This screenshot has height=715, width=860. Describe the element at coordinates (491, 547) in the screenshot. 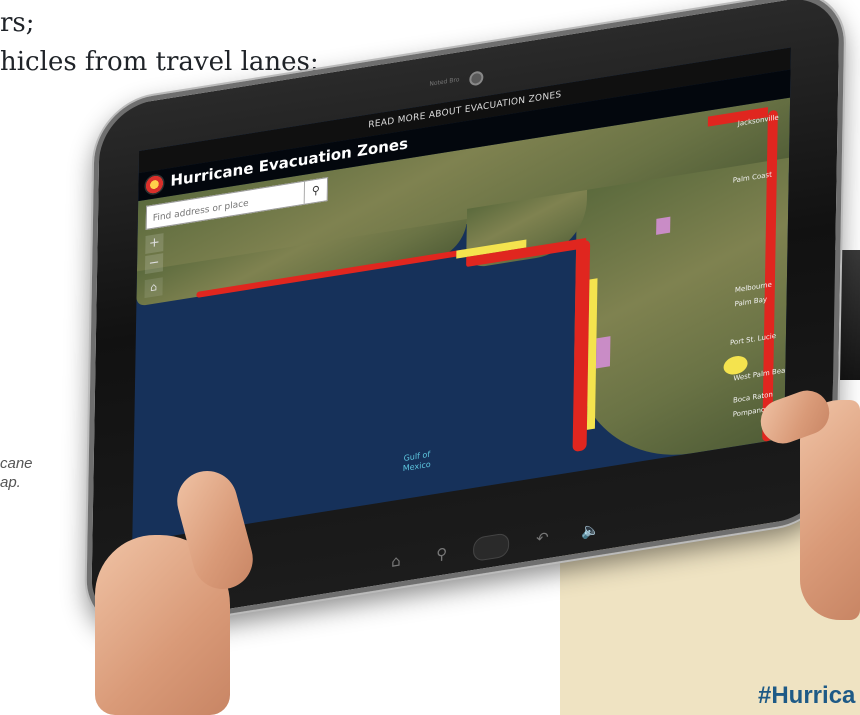

I see `home-button` at that location.